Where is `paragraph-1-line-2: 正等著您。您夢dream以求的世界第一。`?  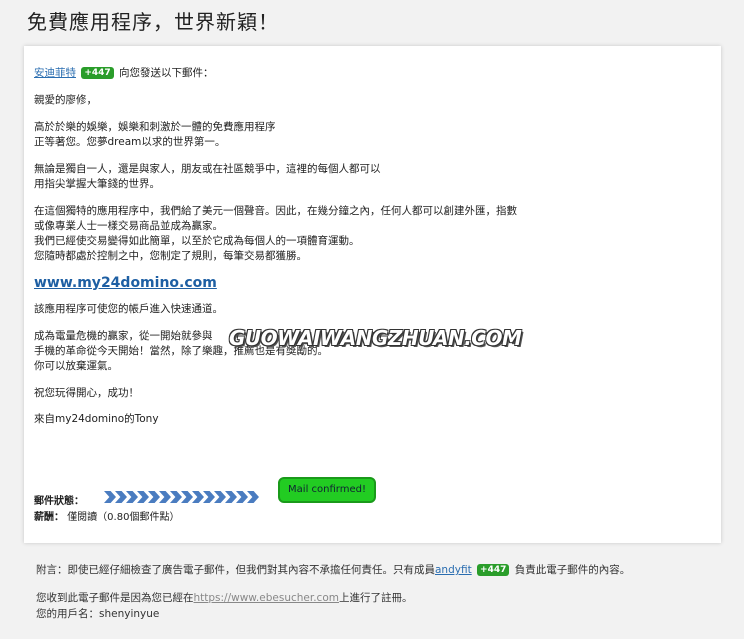 paragraph-1-line-2: 正等著您。您夢dream以求的世界第一。 is located at coordinates (130, 142).